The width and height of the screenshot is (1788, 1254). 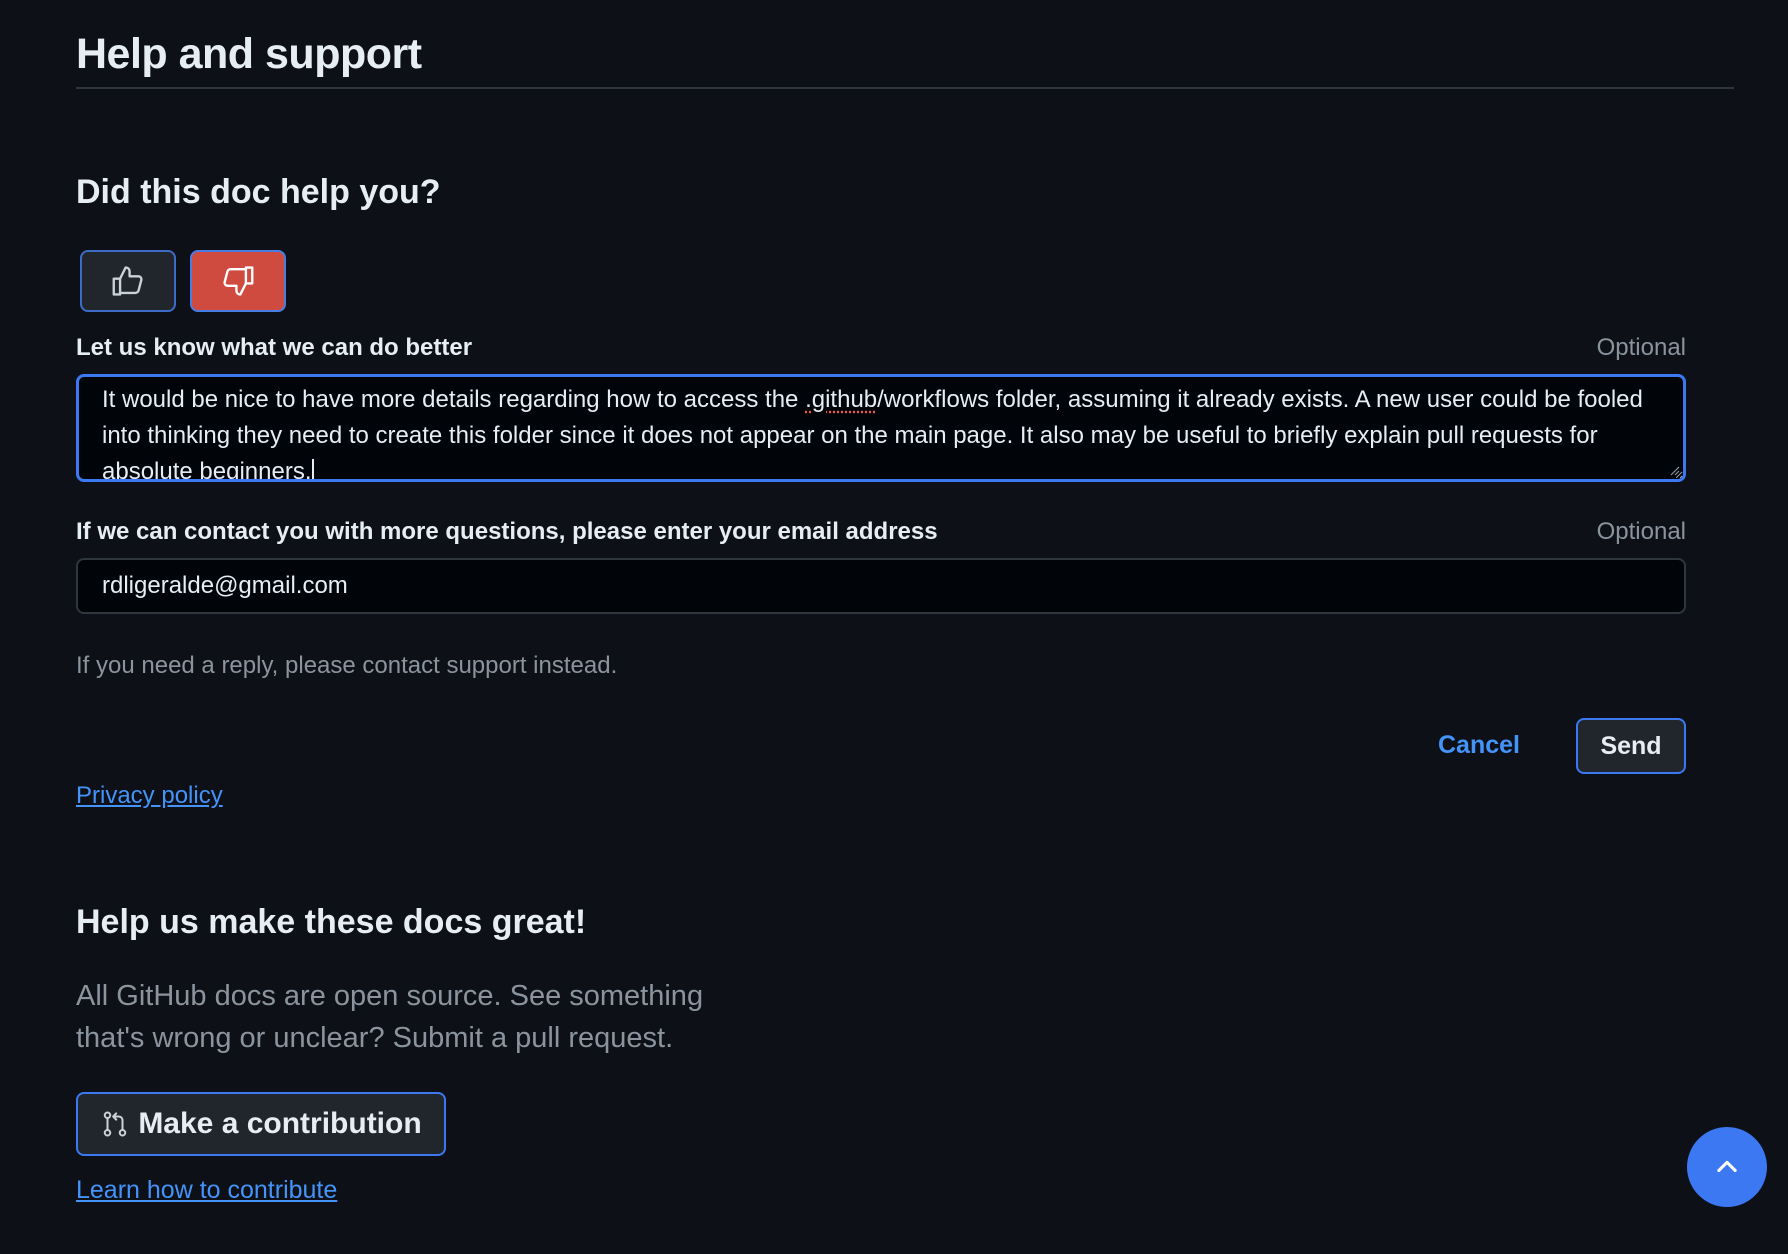 I want to click on thumbs-up-icon, so click(x=127, y=281).